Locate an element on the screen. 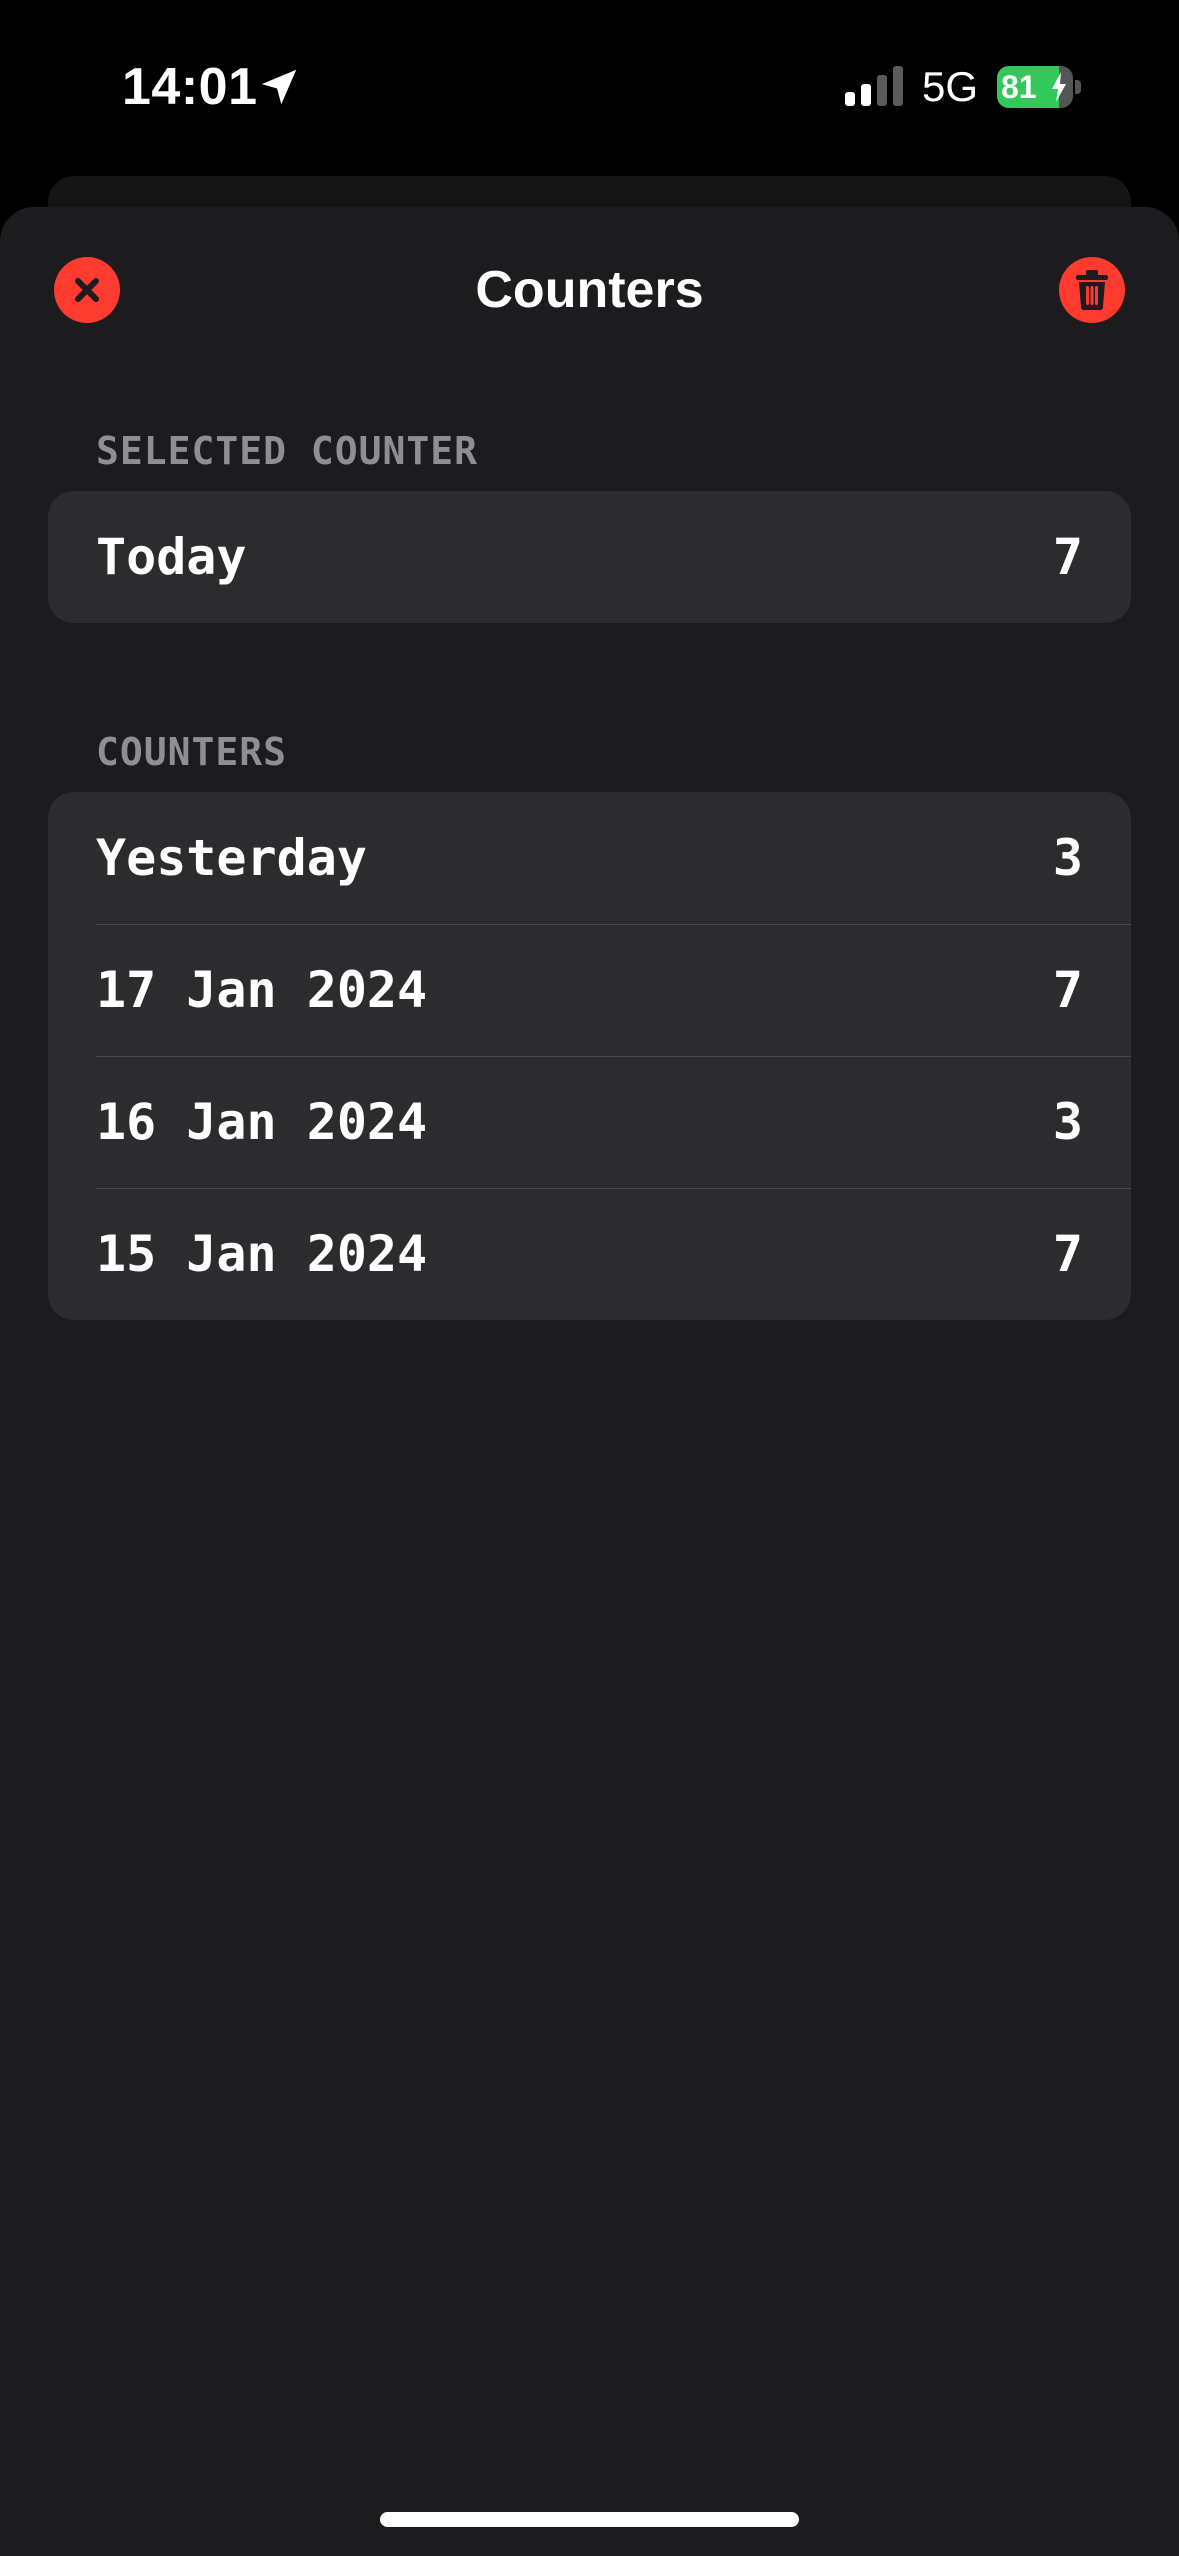 The width and height of the screenshot is (1179, 2556). cellular-signal-icon is located at coordinates (874, 86).